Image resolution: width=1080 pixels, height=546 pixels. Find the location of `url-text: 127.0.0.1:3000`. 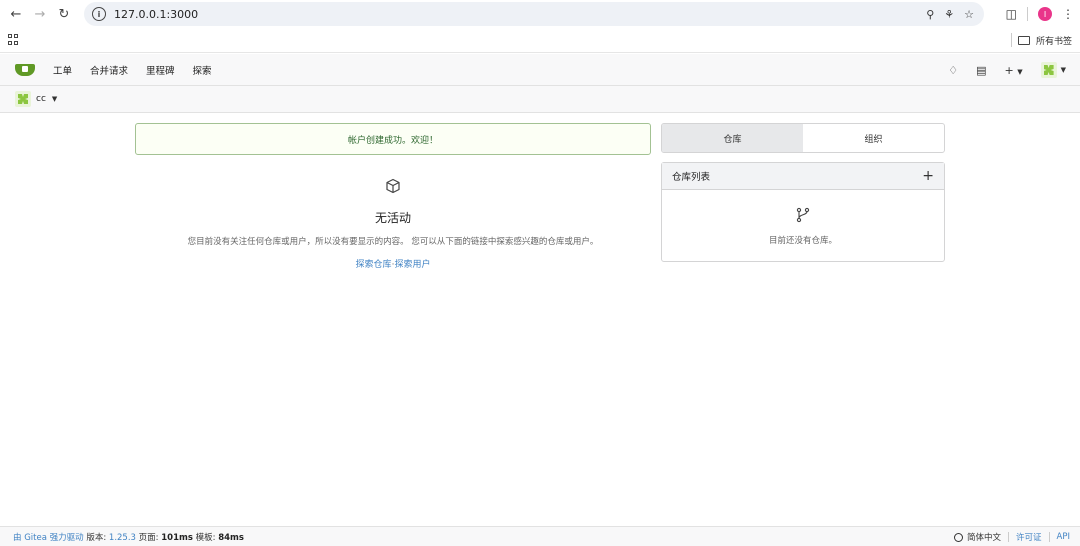

url-text: 127.0.0.1:3000 is located at coordinates (156, 14).